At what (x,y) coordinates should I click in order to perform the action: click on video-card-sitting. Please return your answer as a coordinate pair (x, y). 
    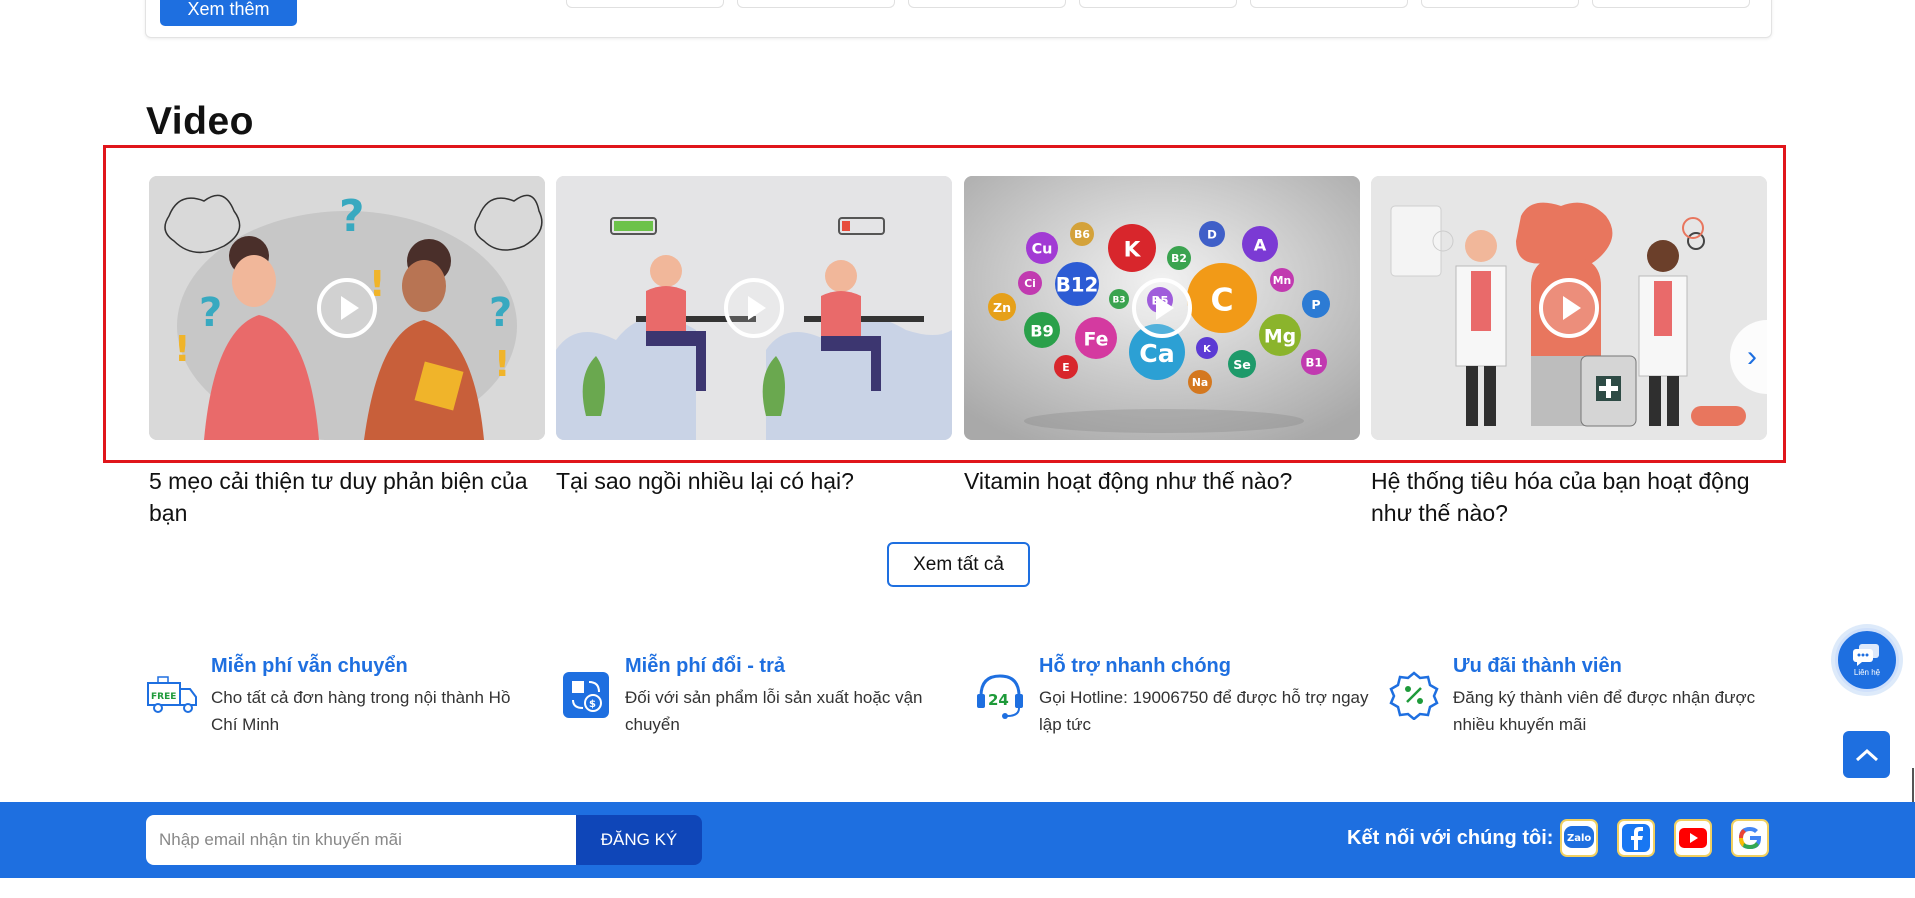
    Looking at the image, I should click on (754, 308).